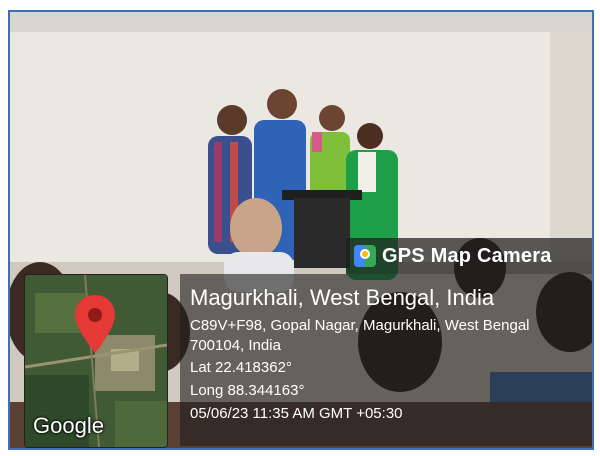 The height and width of the screenshot is (456, 600). What do you see at coordinates (241, 367) in the screenshot?
I see `latitude-text: Lat 22.418362°` at bounding box center [241, 367].